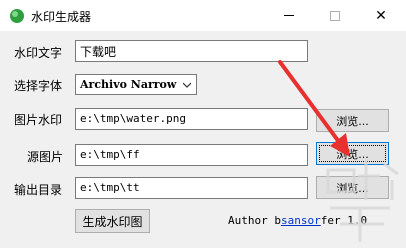 The width and height of the screenshot is (406, 248). Describe the element at coordinates (38, 53) in the screenshot. I see `watermark-text-label: 水印文字` at that location.